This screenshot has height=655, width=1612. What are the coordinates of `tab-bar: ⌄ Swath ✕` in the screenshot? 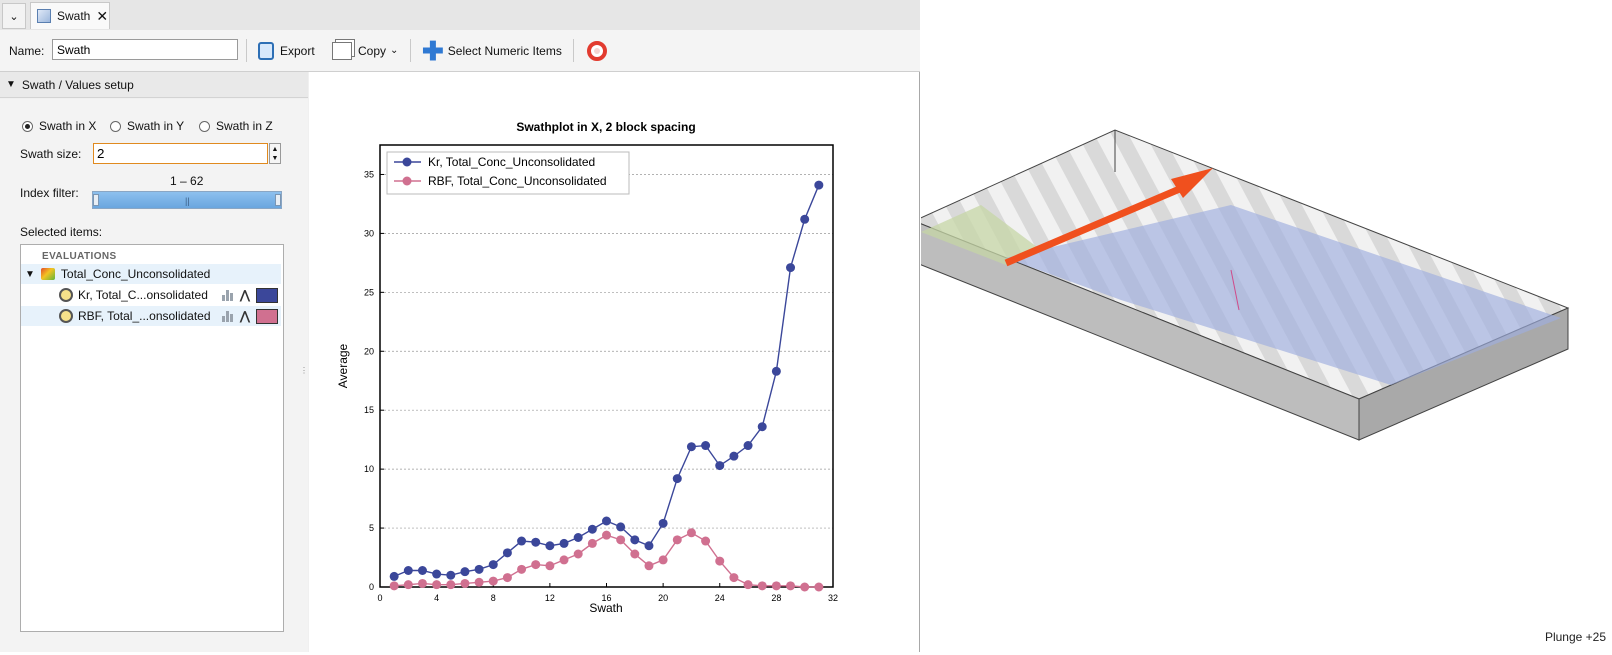 It's located at (460, 15).